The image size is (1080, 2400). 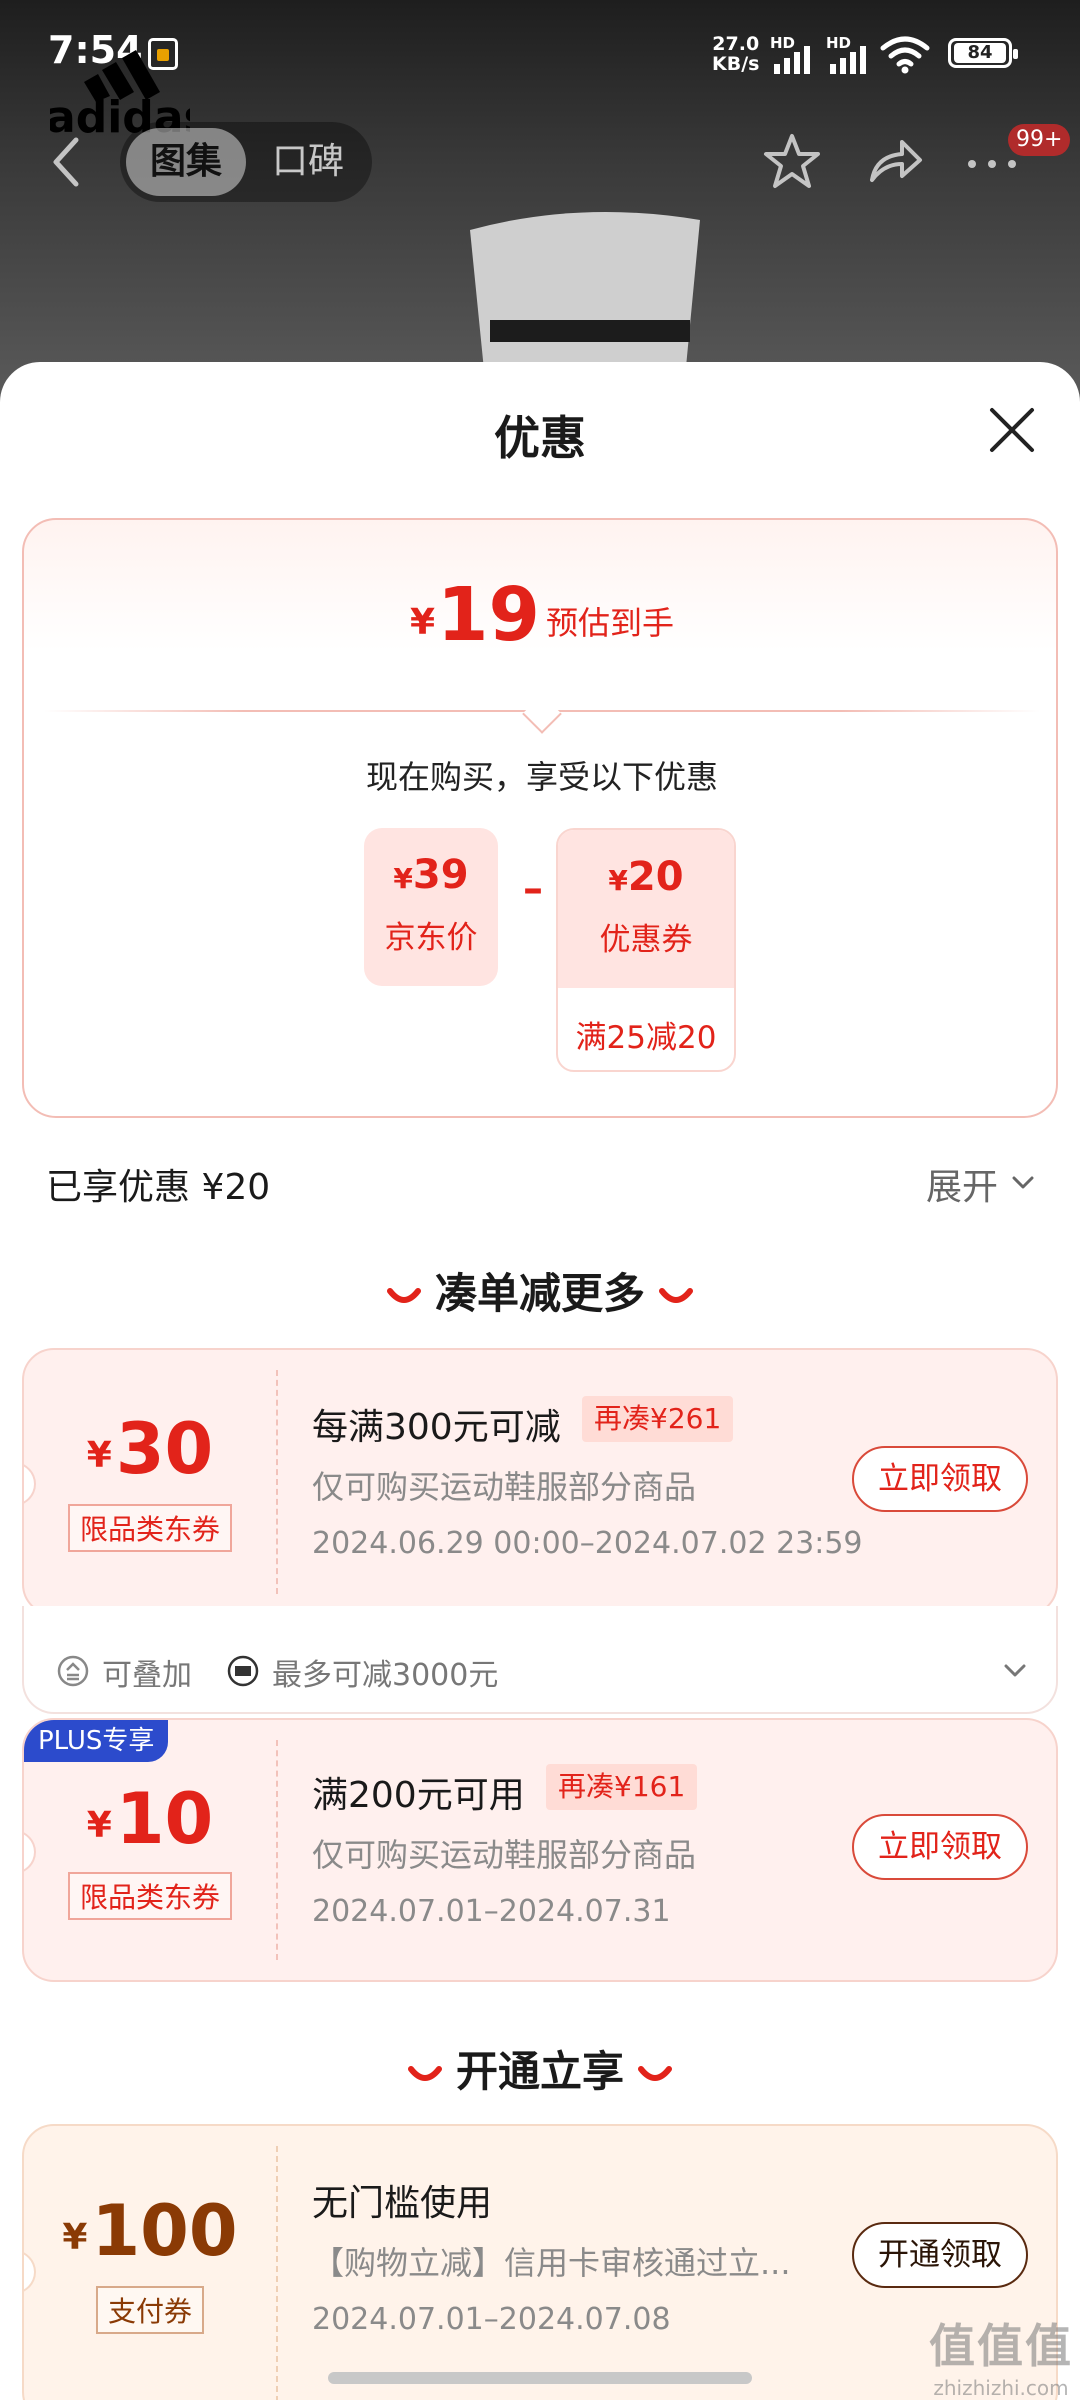 What do you see at coordinates (796, 54) in the screenshot?
I see `signal-icon: HD` at bounding box center [796, 54].